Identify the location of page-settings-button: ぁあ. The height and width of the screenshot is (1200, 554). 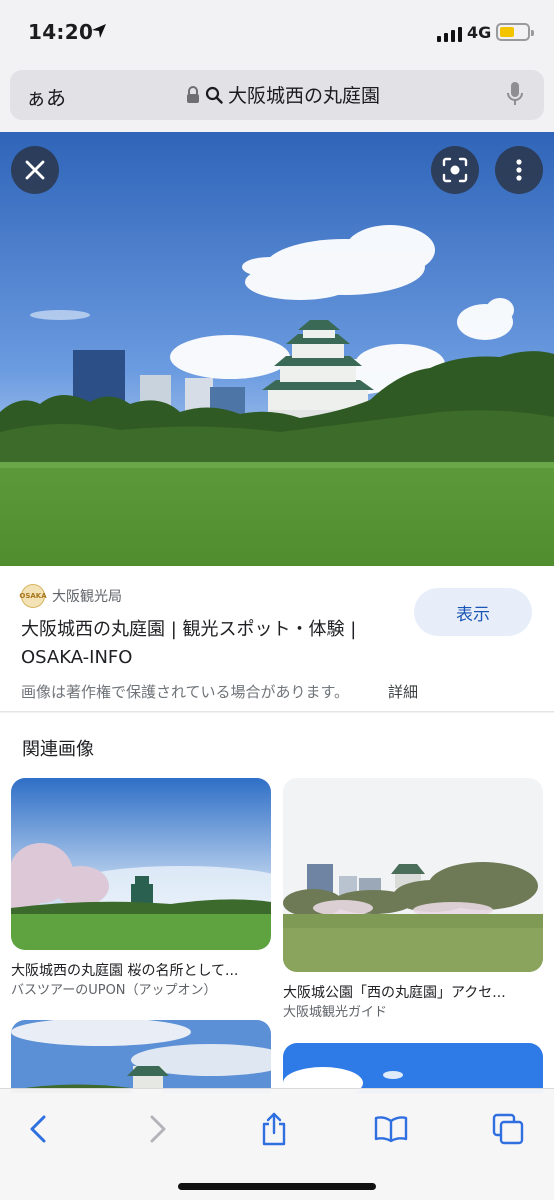
(46, 96).